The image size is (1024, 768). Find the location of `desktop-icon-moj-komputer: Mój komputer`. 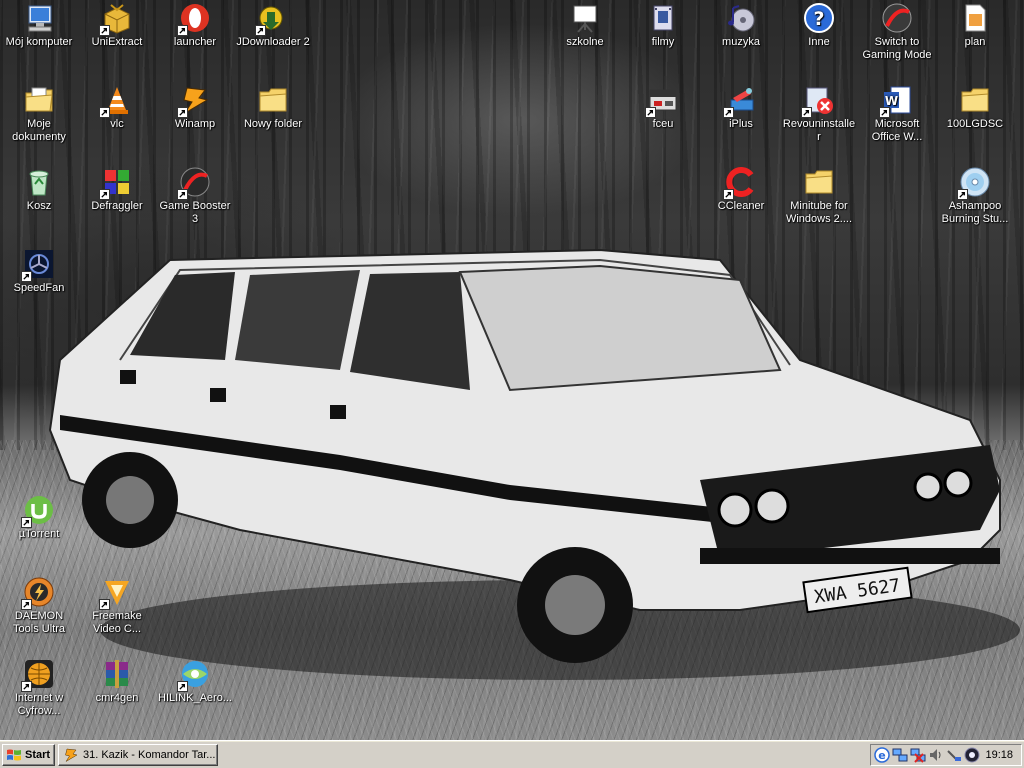

desktop-icon-moj-komputer: Mój komputer is located at coordinates (39, 25).